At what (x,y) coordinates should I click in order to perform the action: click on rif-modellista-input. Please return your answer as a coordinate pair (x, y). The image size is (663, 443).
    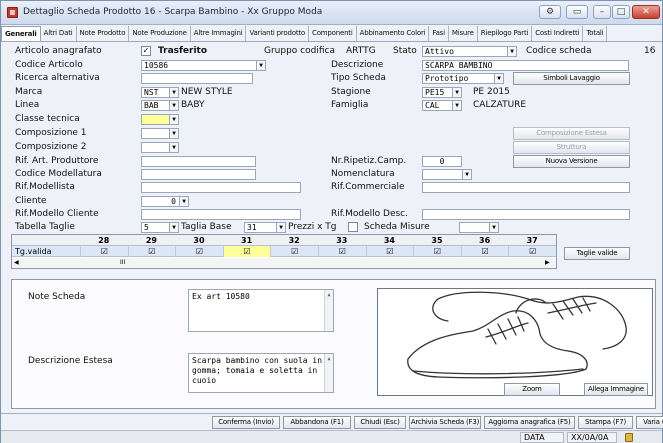
    Looking at the image, I should click on (221, 187).